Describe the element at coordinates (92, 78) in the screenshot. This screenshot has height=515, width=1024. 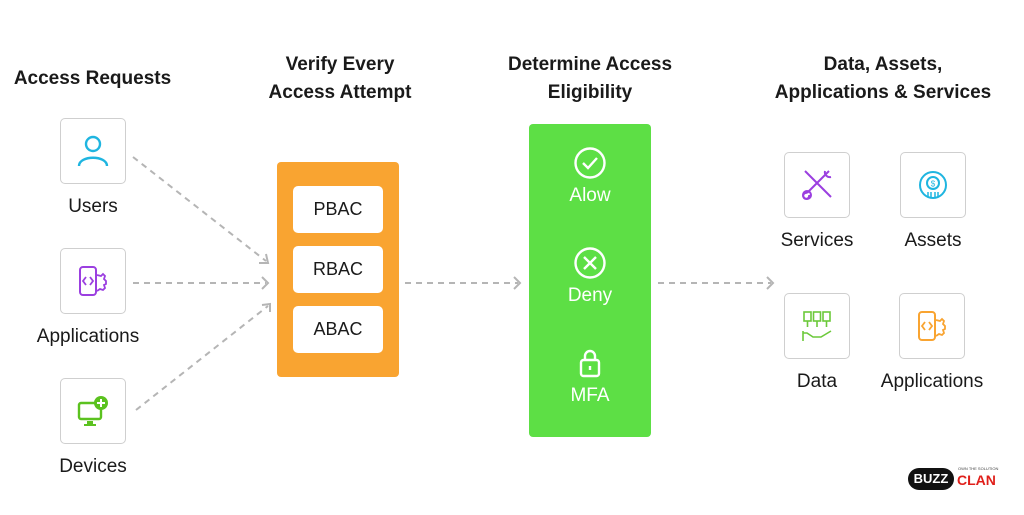
I see `heading-access-requests: Access Requests` at that location.